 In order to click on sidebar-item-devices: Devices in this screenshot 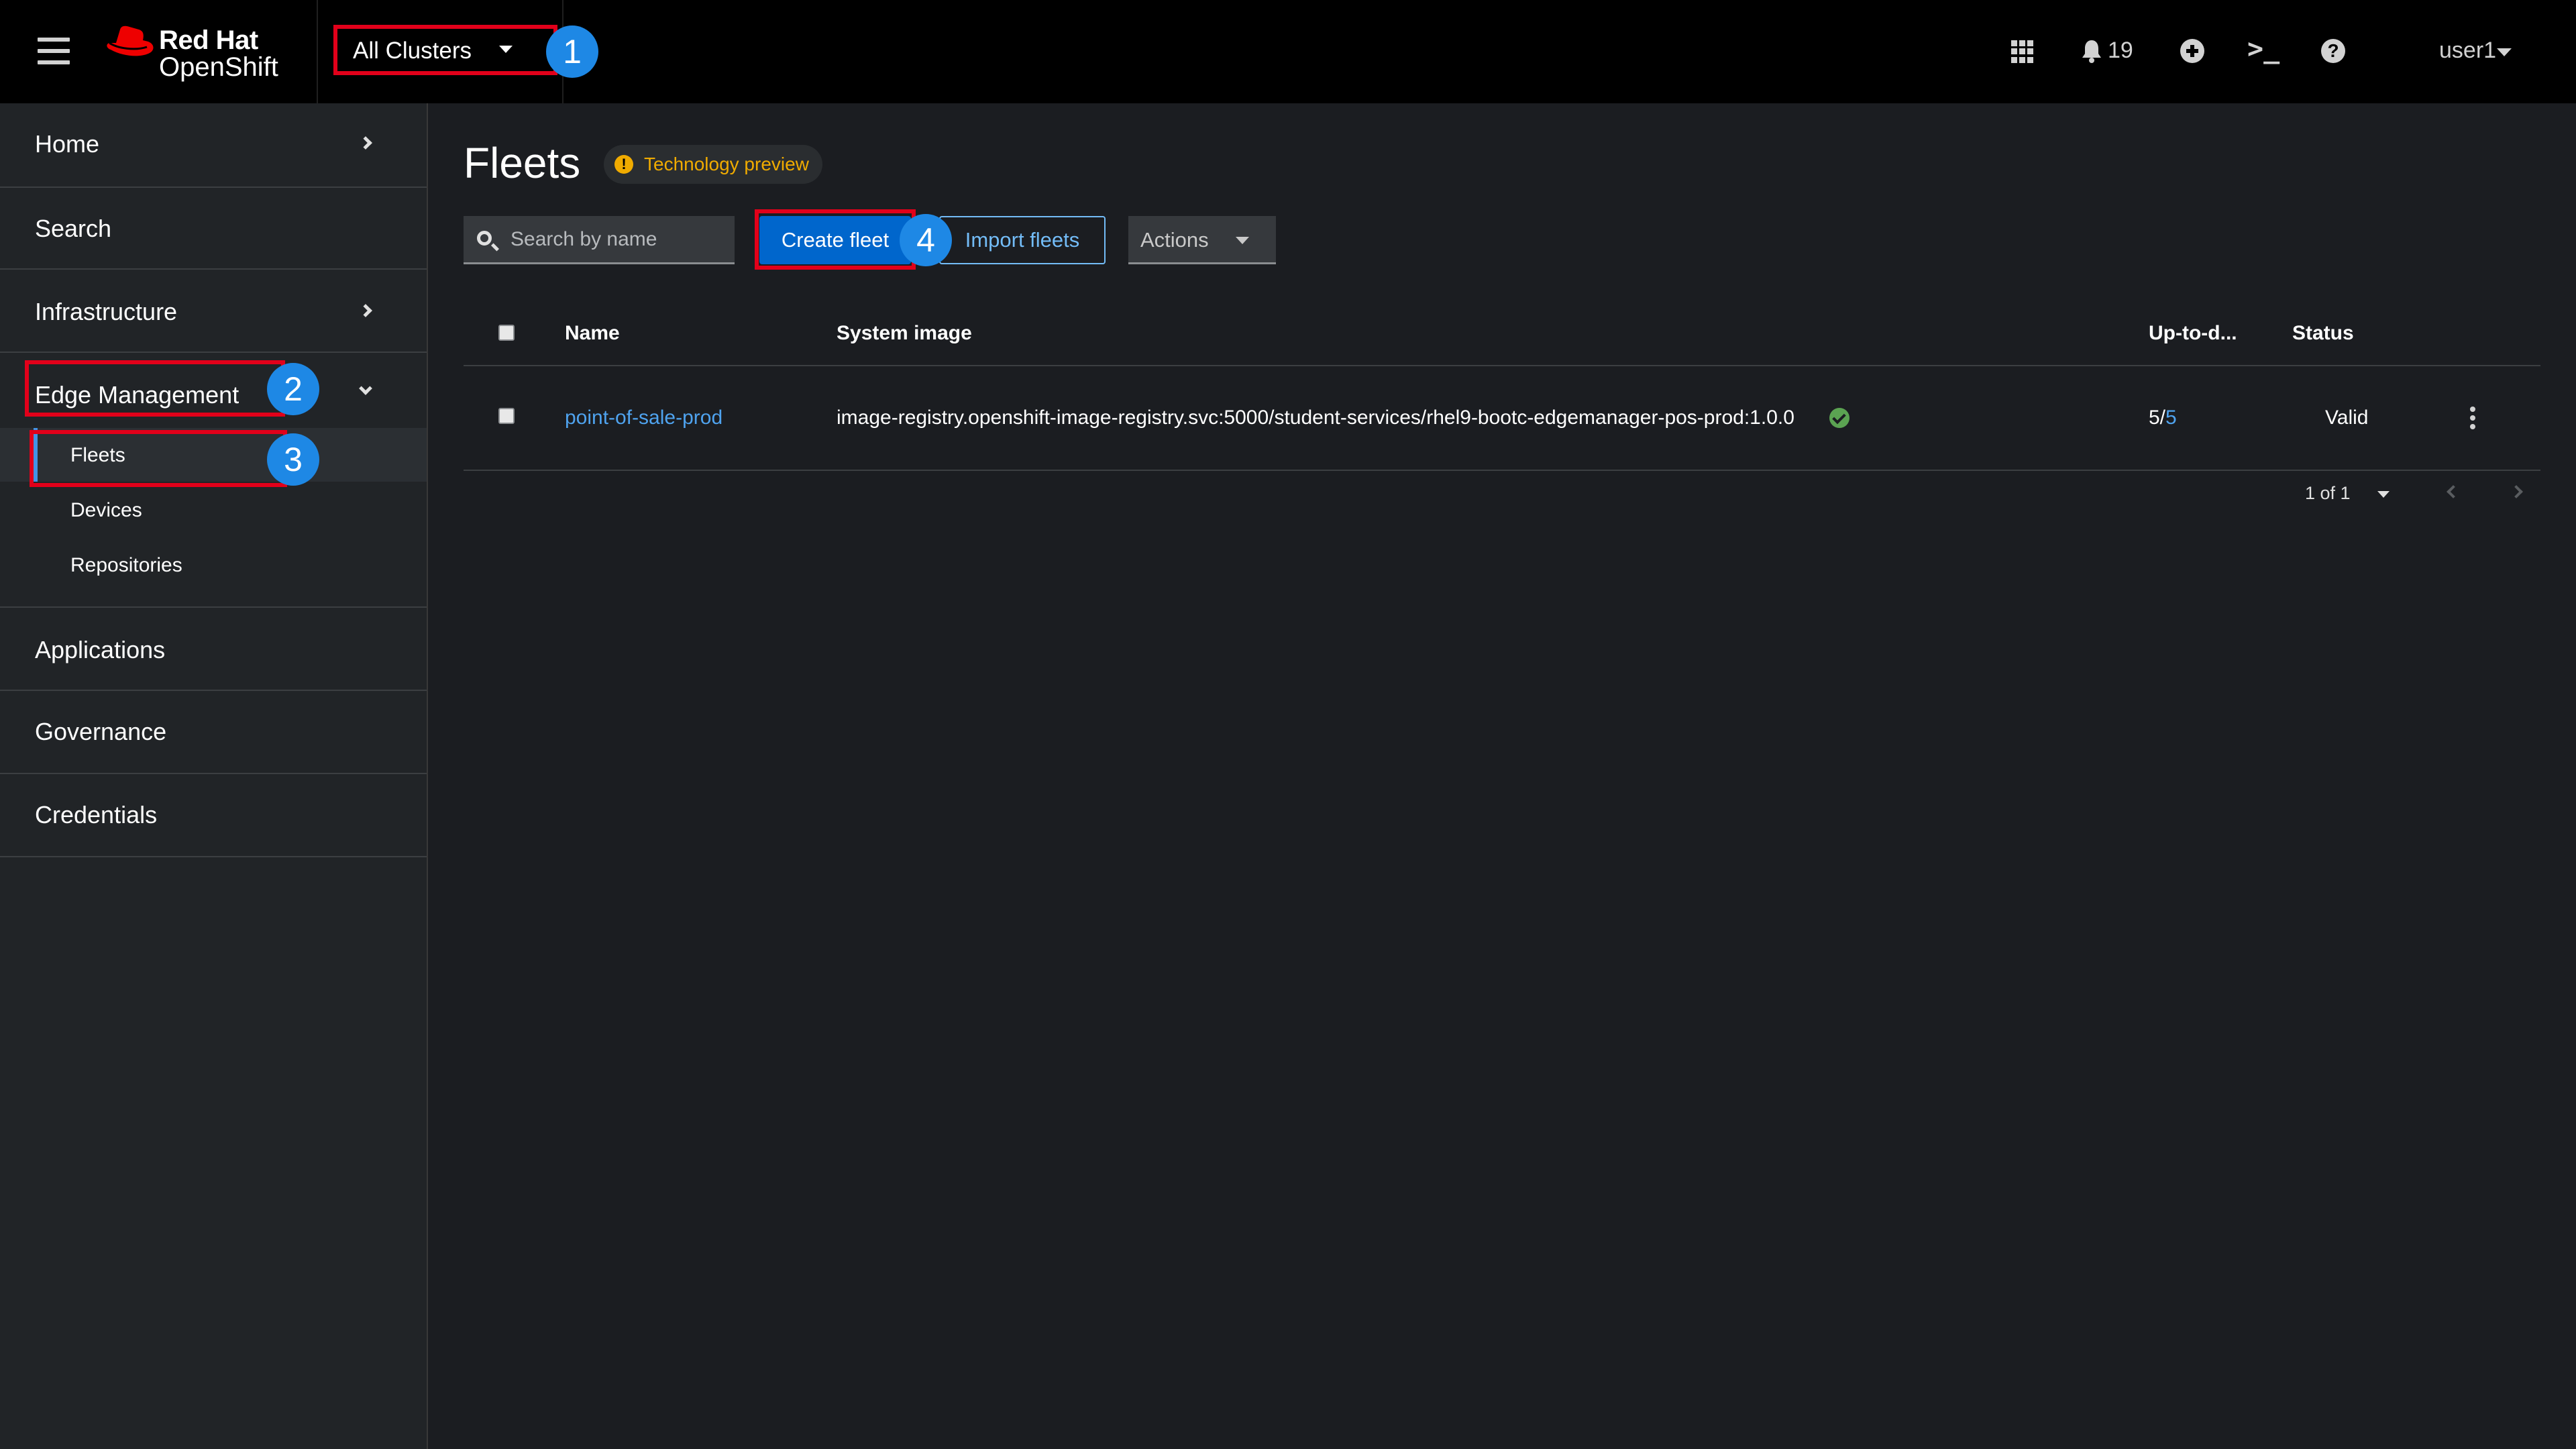, I will do `click(213, 510)`.